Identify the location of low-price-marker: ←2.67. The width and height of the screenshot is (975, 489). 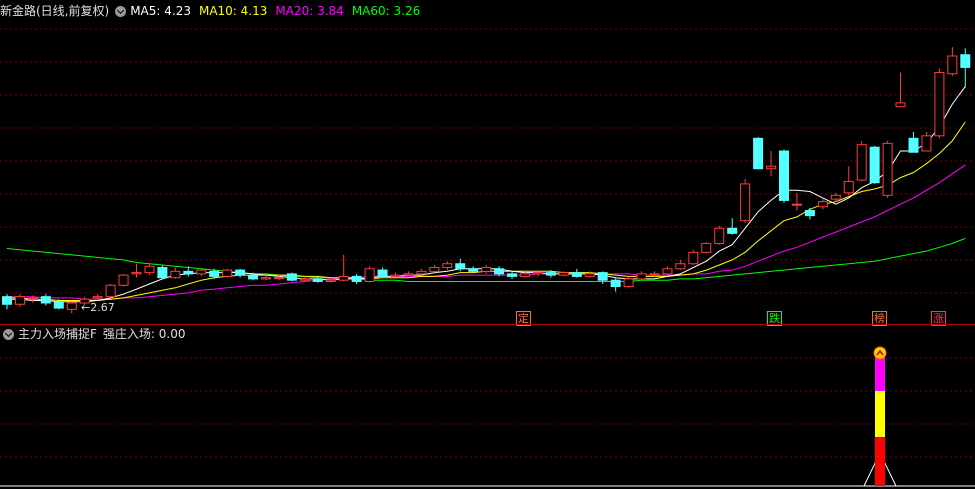
(98, 307).